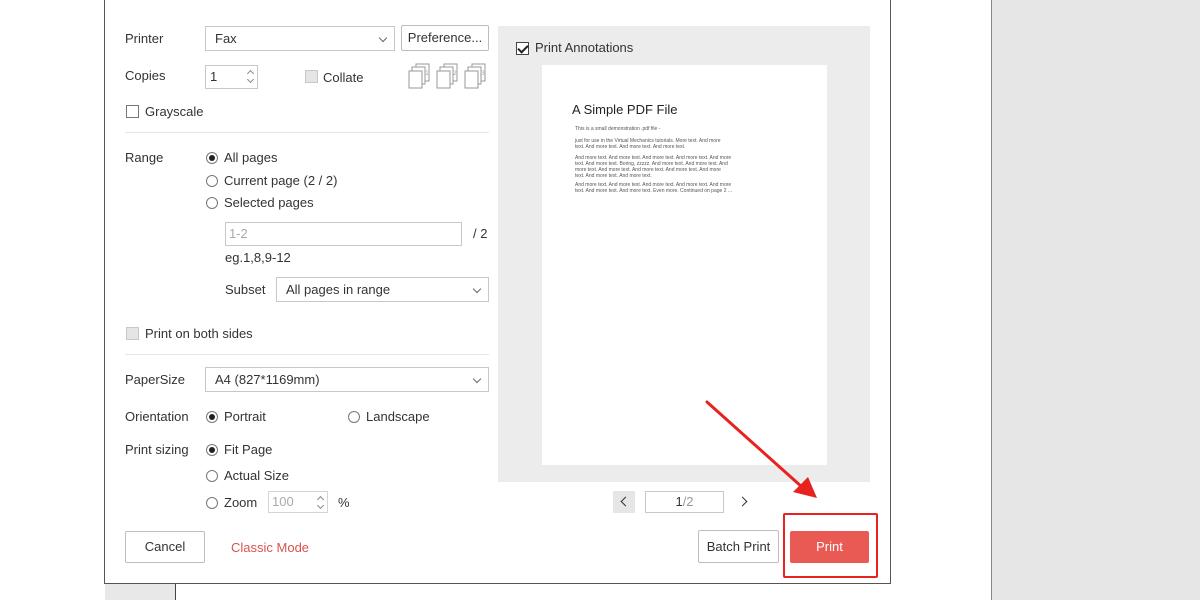  What do you see at coordinates (311, 76) in the screenshot?
I see `collate-checkbox` at bounding box center [311, 76].